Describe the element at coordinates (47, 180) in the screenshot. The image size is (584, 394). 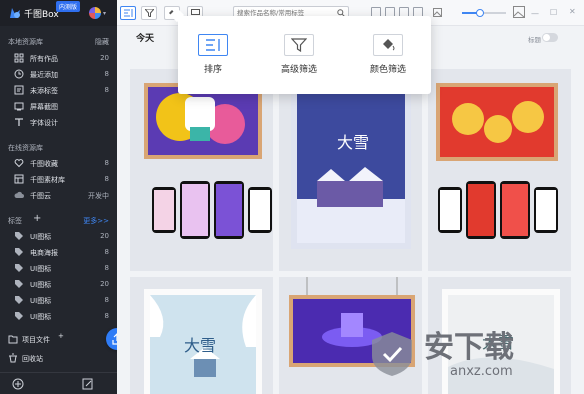
I see `sidebar-item-label: 千图素材库` at that location.